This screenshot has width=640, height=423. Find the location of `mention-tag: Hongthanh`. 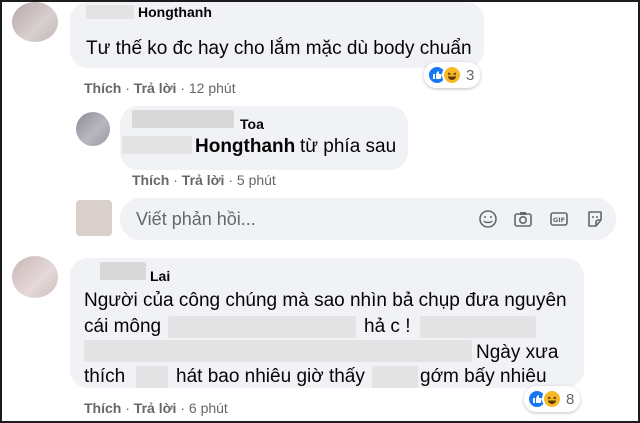

mention-tag: Hongthanh is located at coordinates (245, 147).